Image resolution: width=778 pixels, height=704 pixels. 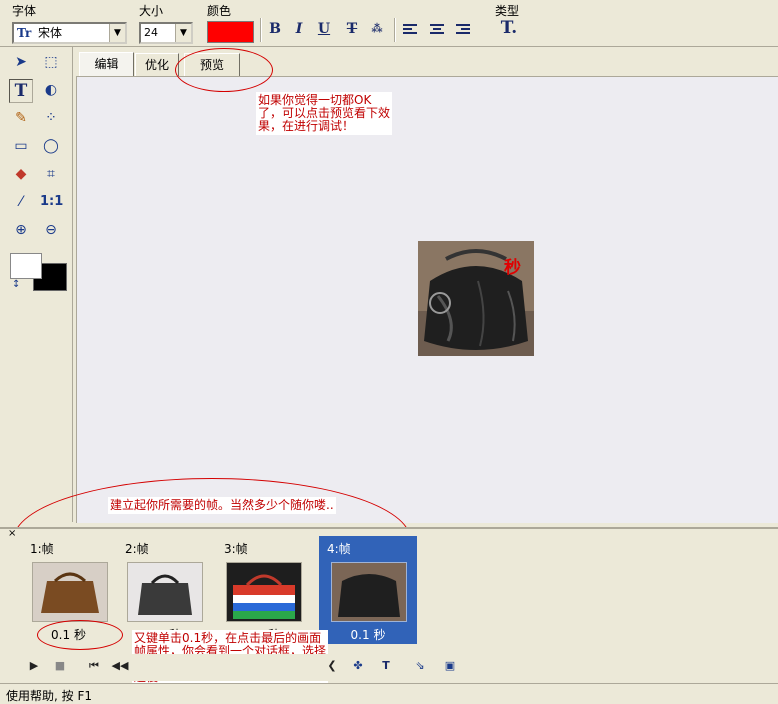 I want to click on previous-frame-icon: ◀◀, so click(x=120, y=666).